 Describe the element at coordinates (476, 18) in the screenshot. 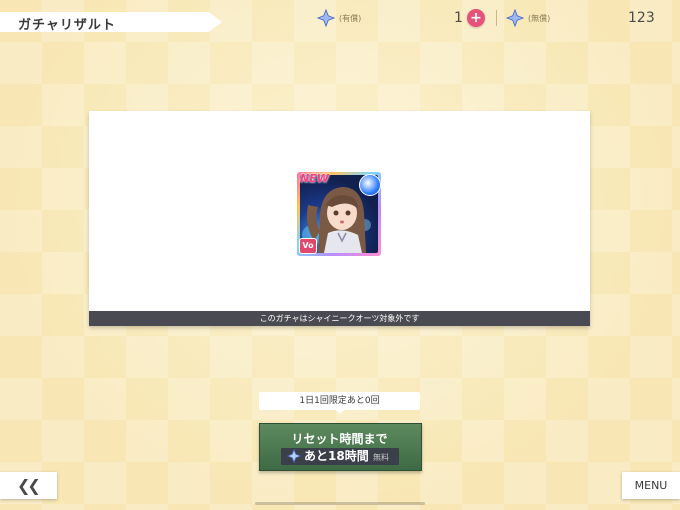

I see `add-gems-button: +` at that location.